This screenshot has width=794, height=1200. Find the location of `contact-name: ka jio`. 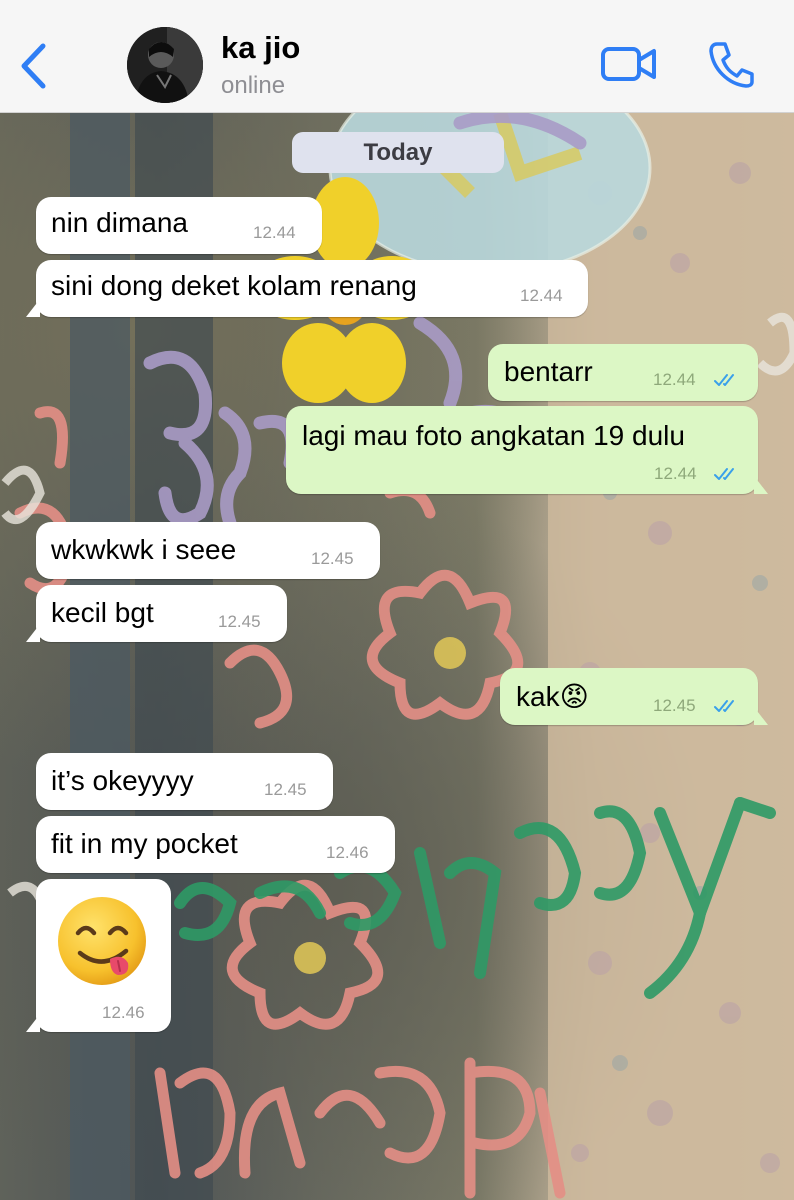

contact-name: ka jio is located at coordinates (260, 48).